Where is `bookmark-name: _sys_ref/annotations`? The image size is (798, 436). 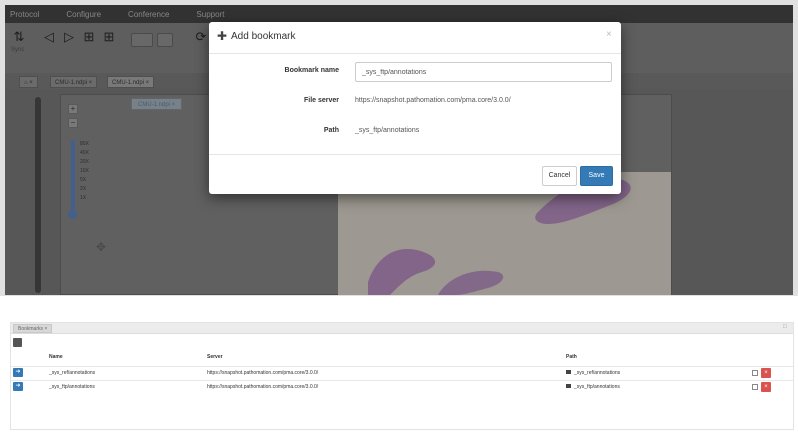
bookmark-name: _sys_ref/annotations is located at coordinates (72, 373).